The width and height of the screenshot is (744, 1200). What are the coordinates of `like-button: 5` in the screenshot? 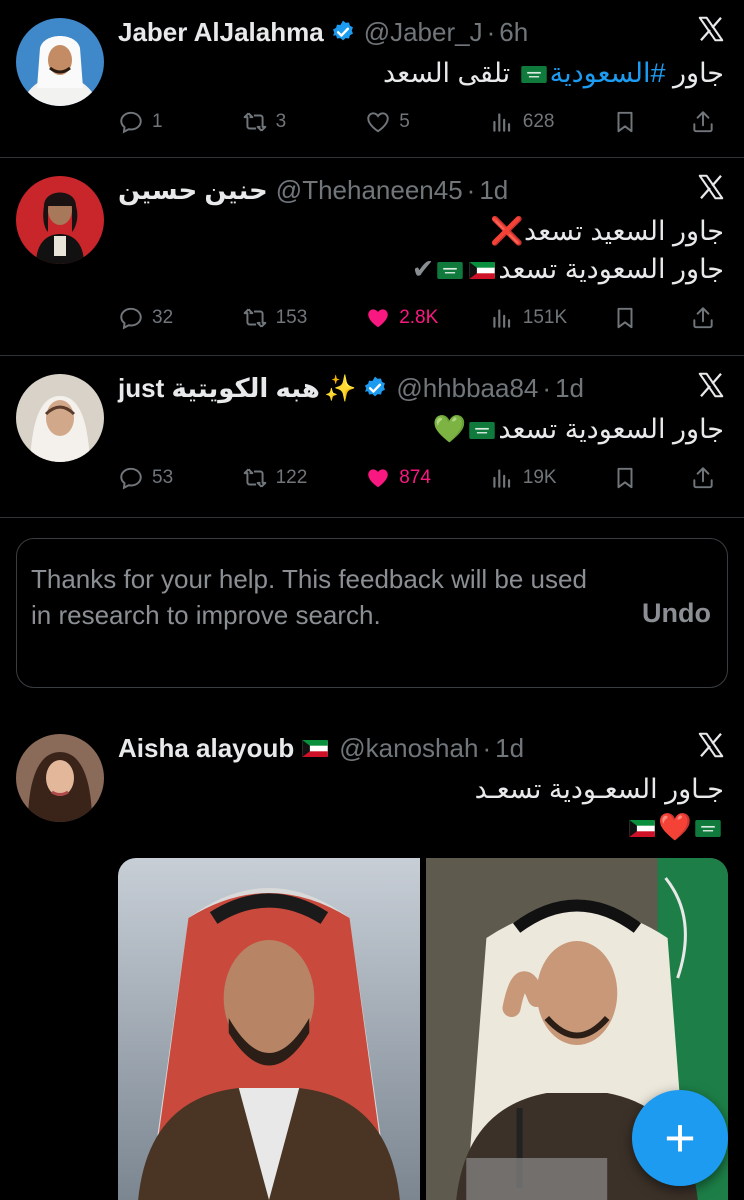 It's located at (405, 122).